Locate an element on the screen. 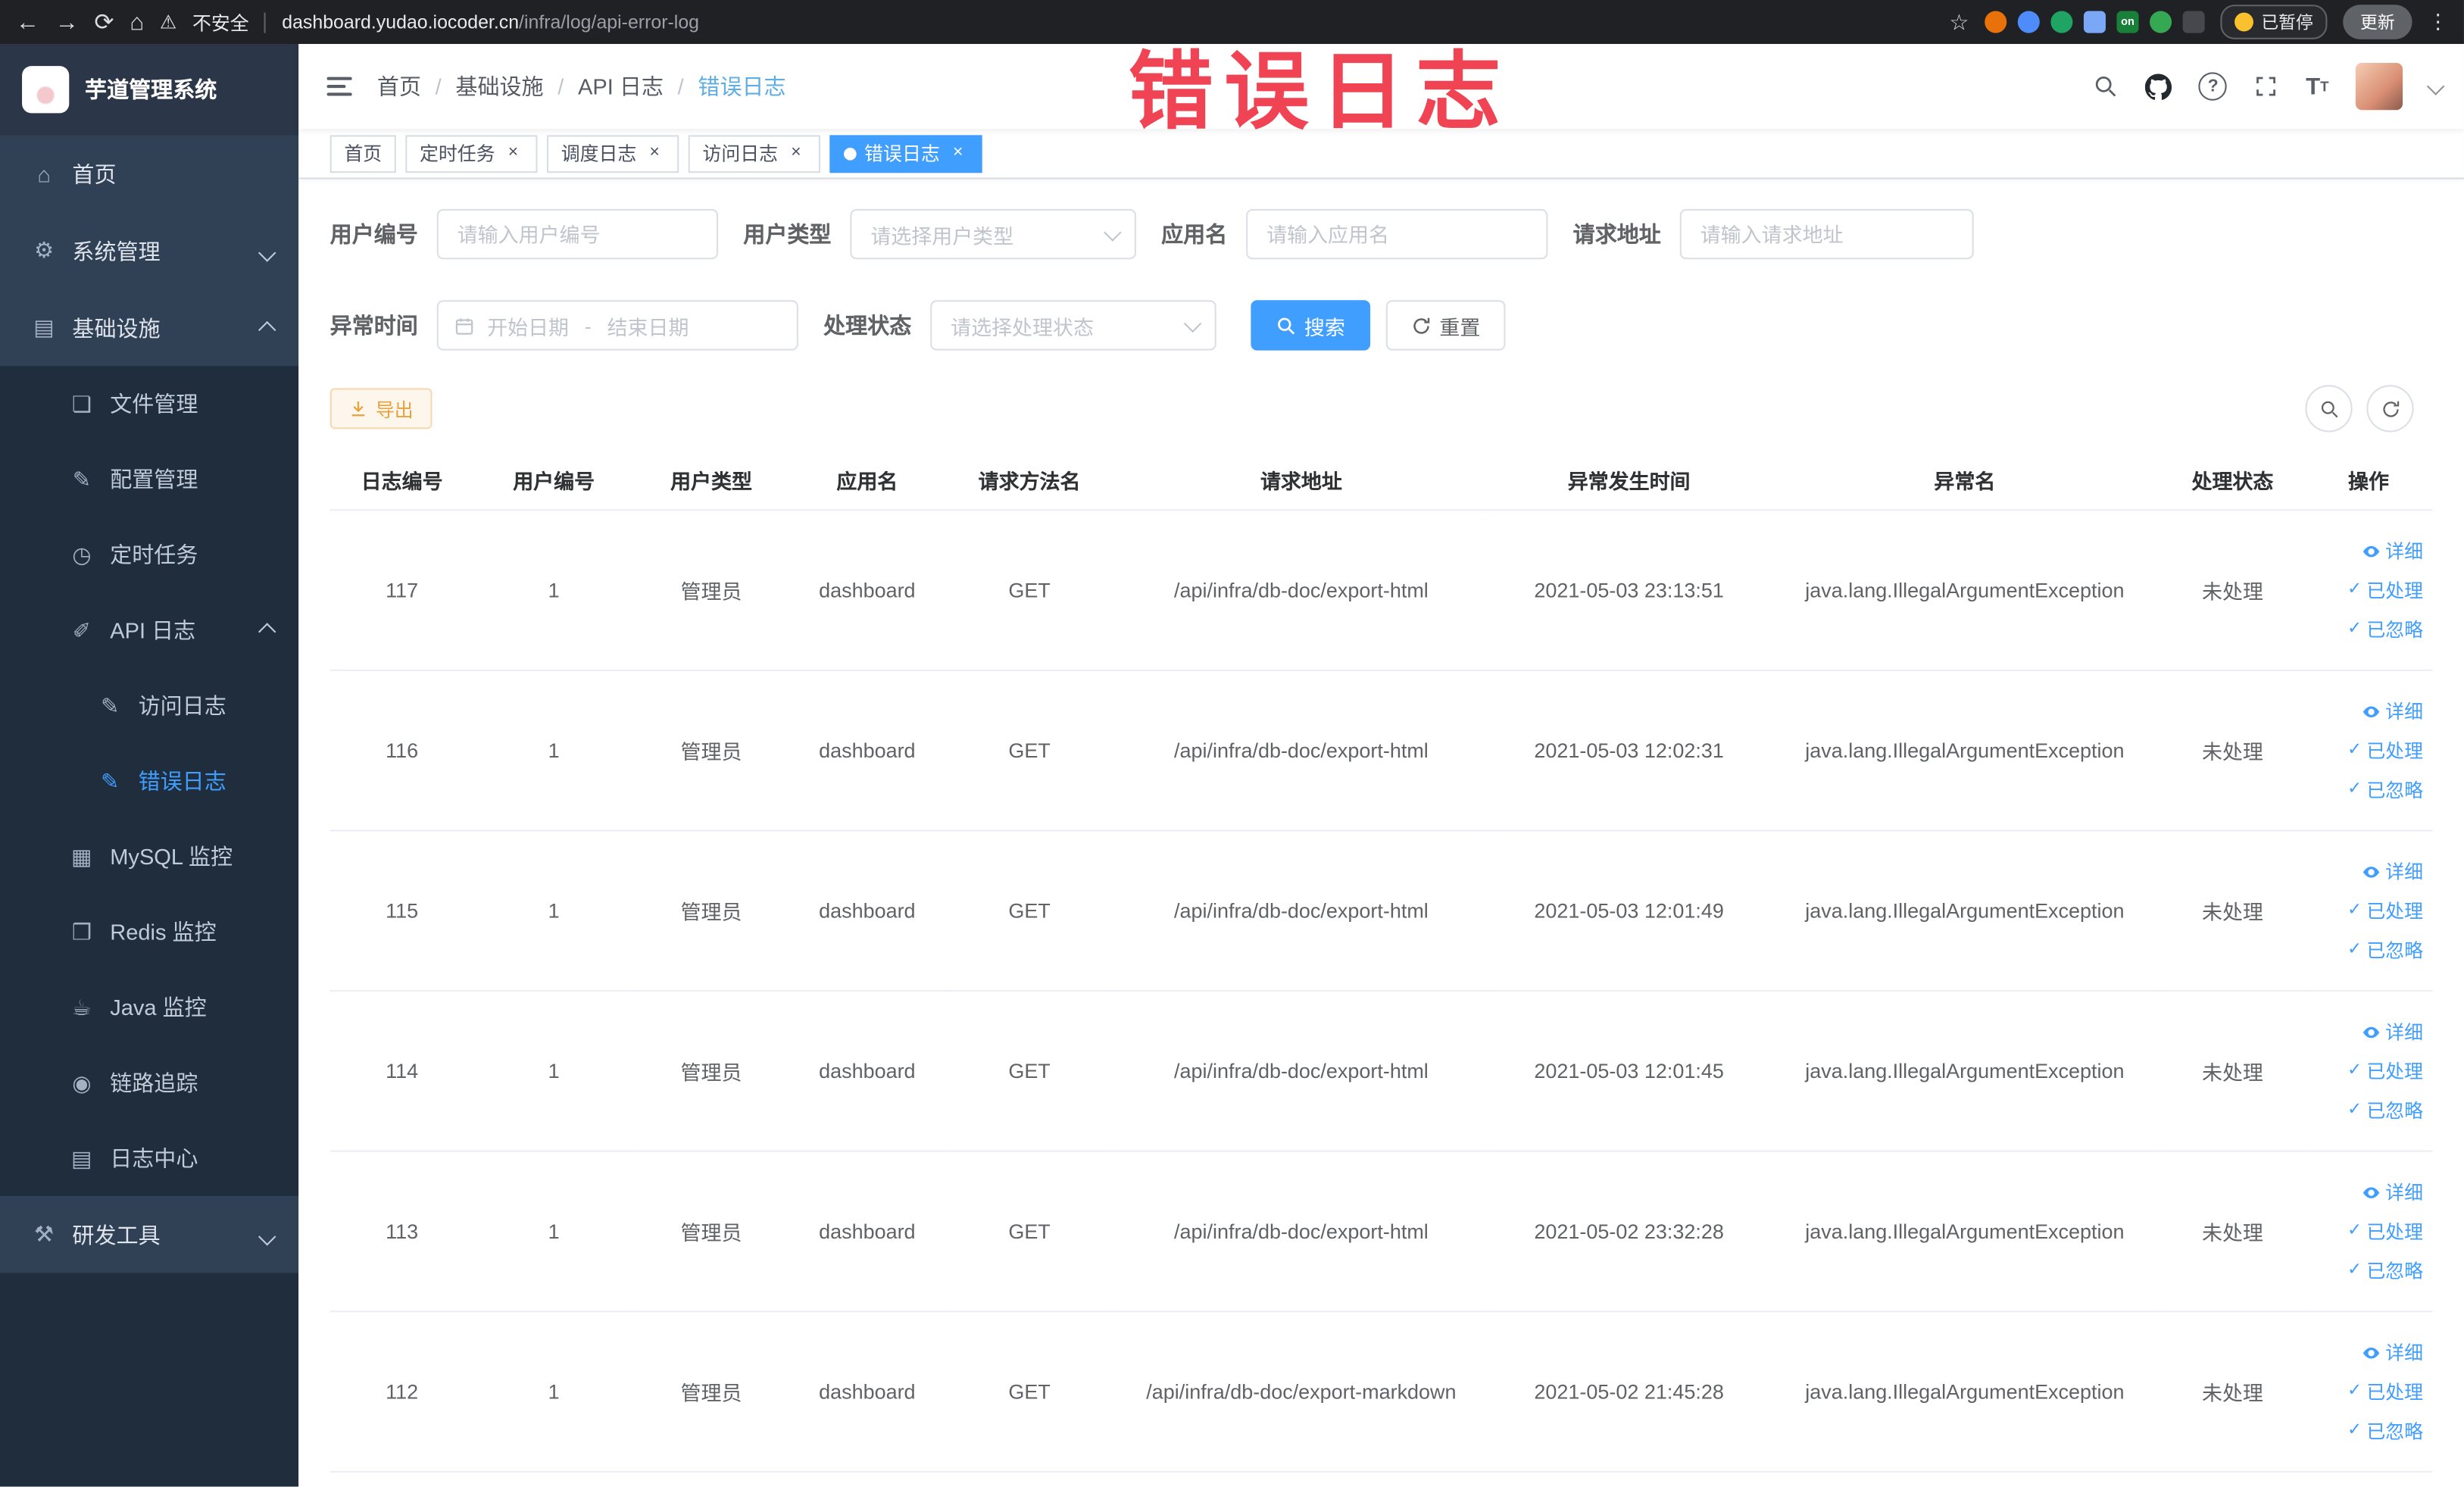 Image resolution: width=2464 pixels, height=1487 pixels. forward-icon: → is located at coordinates (67, 21).